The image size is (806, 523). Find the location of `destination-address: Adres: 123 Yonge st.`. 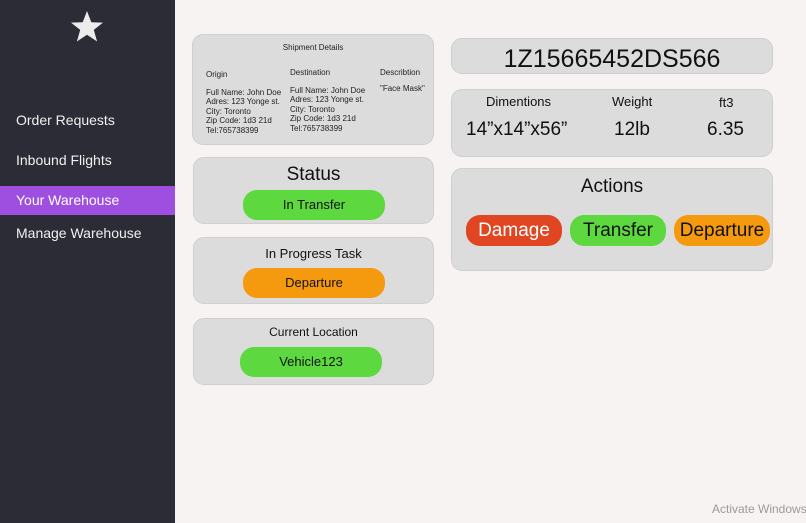

destination-address: Adres: 123 Yonge st. is located at coordinates (327, 99).